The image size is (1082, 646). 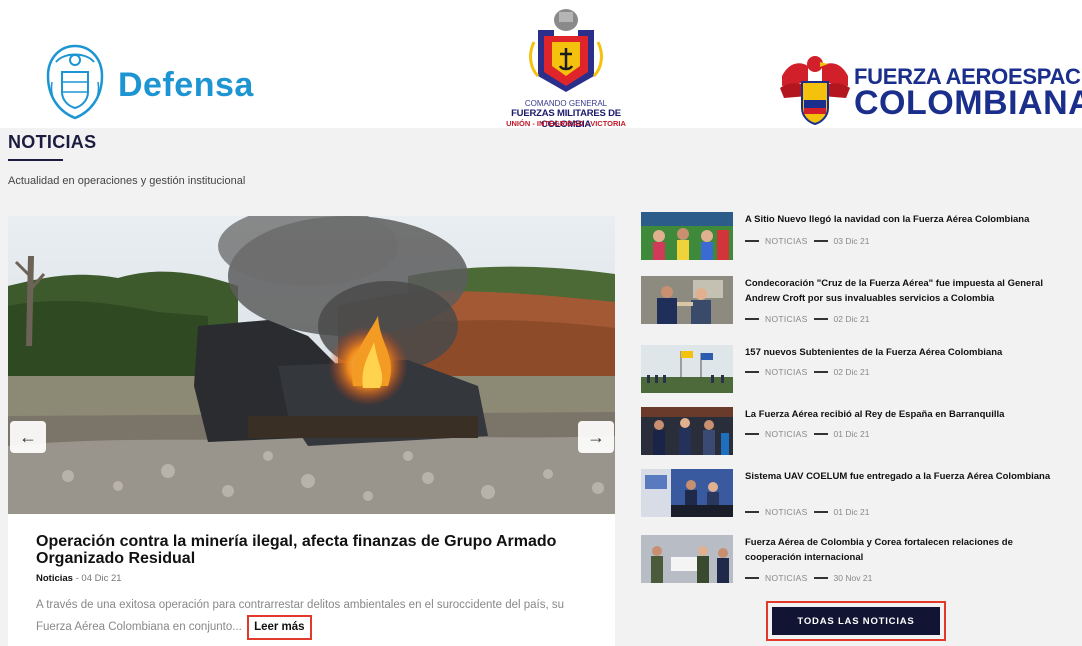 What do you see at coordinates (566, 103) in the screenshot?
I see `cgfm-line1: COMANDO GENERAL` at bounding box center [566, 103].